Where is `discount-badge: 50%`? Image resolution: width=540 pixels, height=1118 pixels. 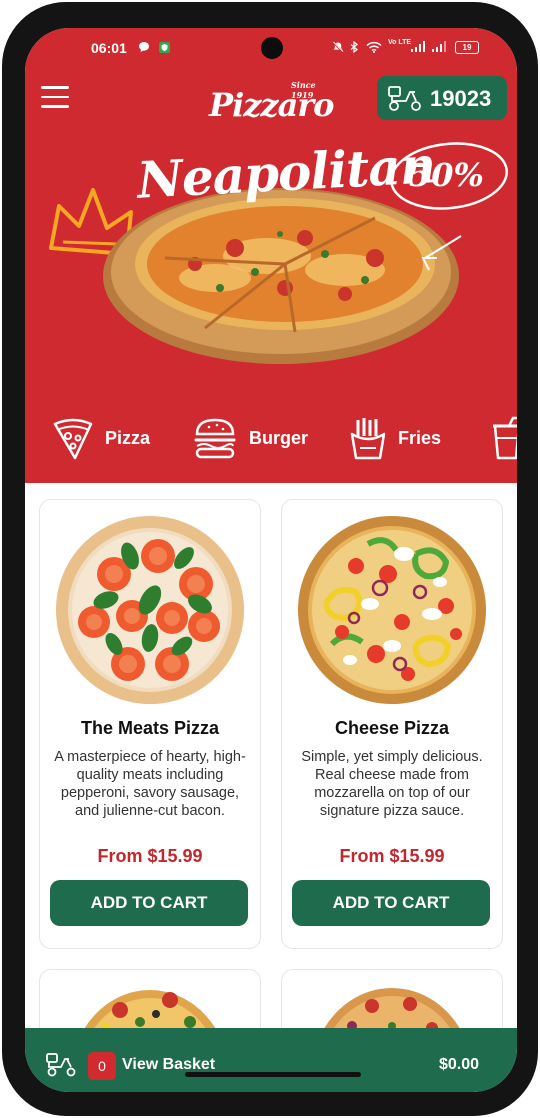
discount-badge: 50% is located at coordinates (445, 175).